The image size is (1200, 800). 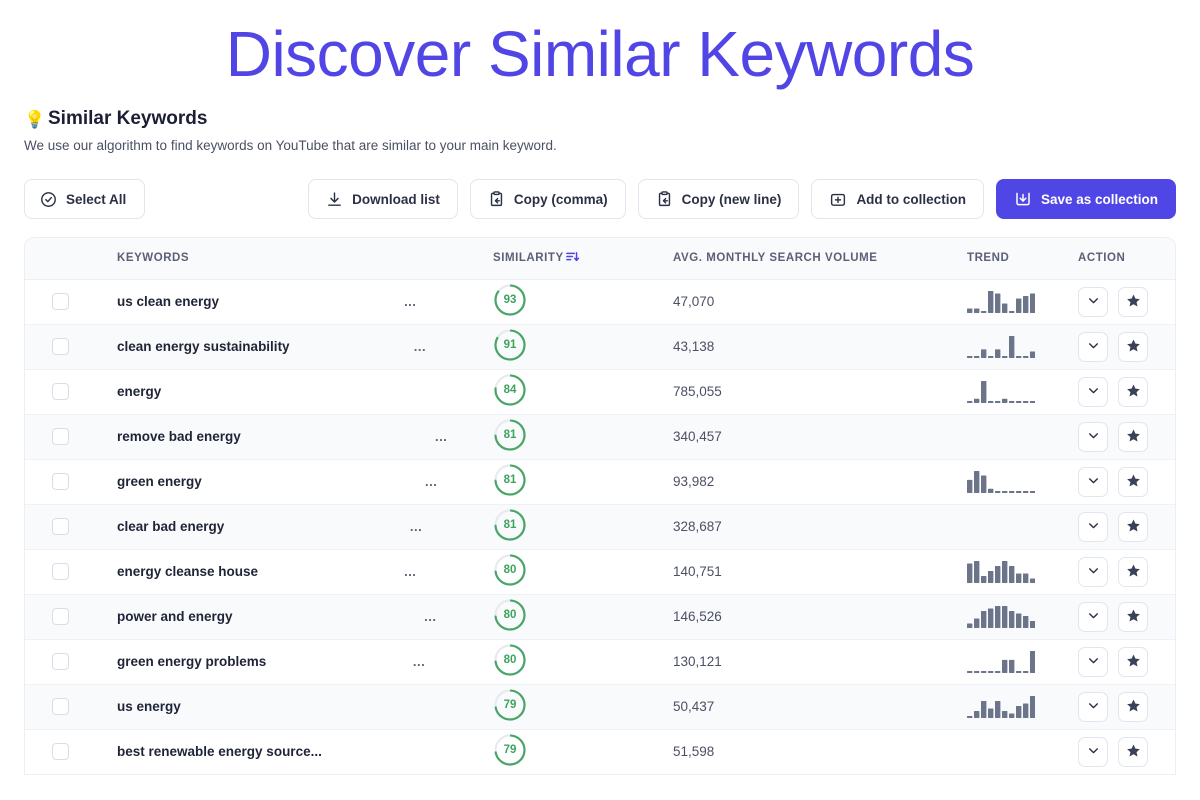 What do you see at coordinates (510, 390) in the screenshot?
I see `similarity-ring: 84` at bounding box center [510, 390].